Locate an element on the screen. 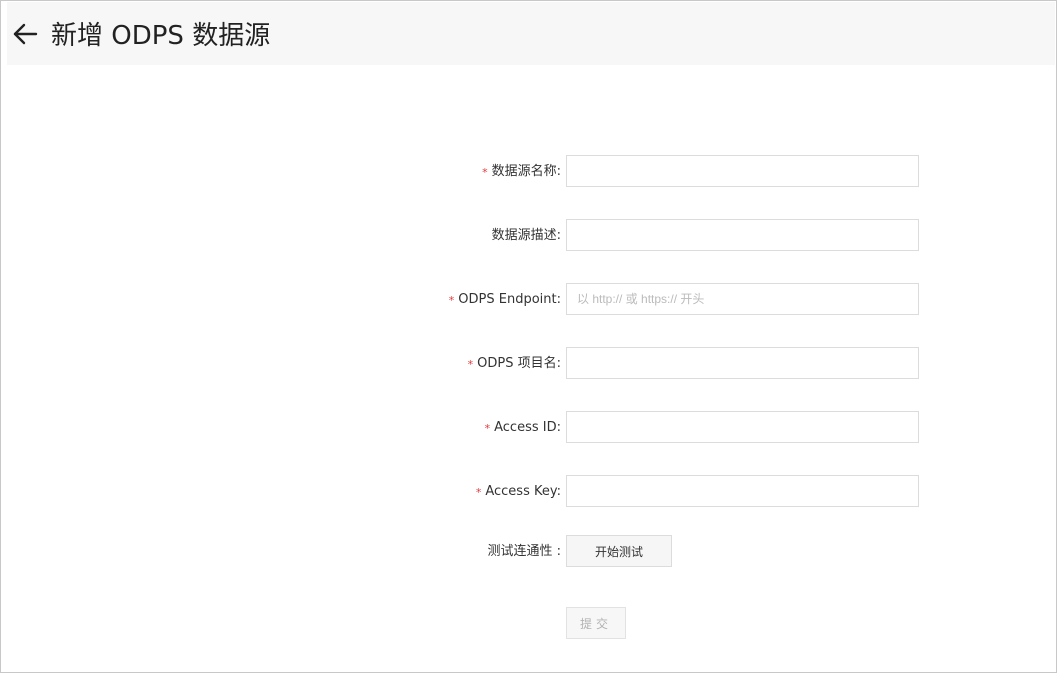 The width and height of the screenshot is (1057, 673). submit-button: 提交 is located at coordinates (596, 623).